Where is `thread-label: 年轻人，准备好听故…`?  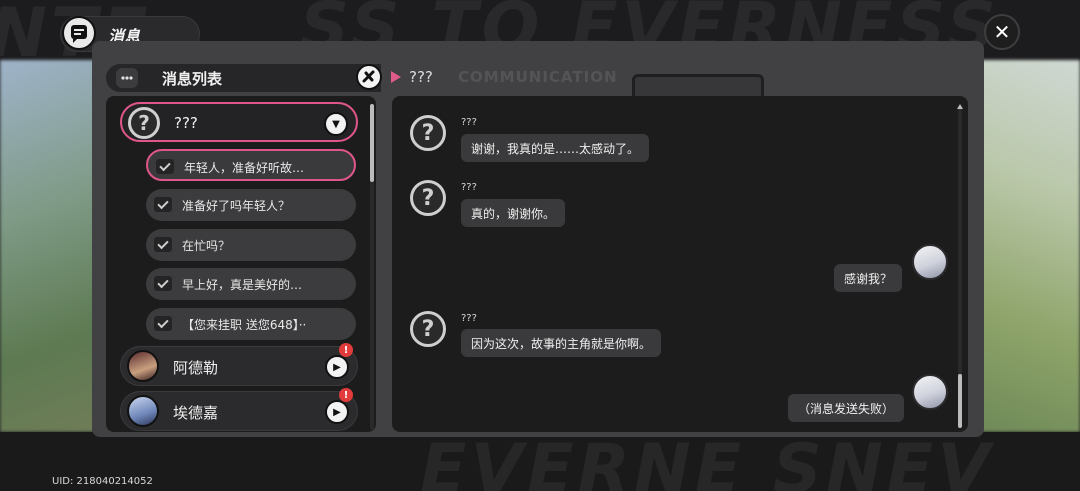 thread-label: 年轻人，准备好听故… is located at coordinates (244, 168).